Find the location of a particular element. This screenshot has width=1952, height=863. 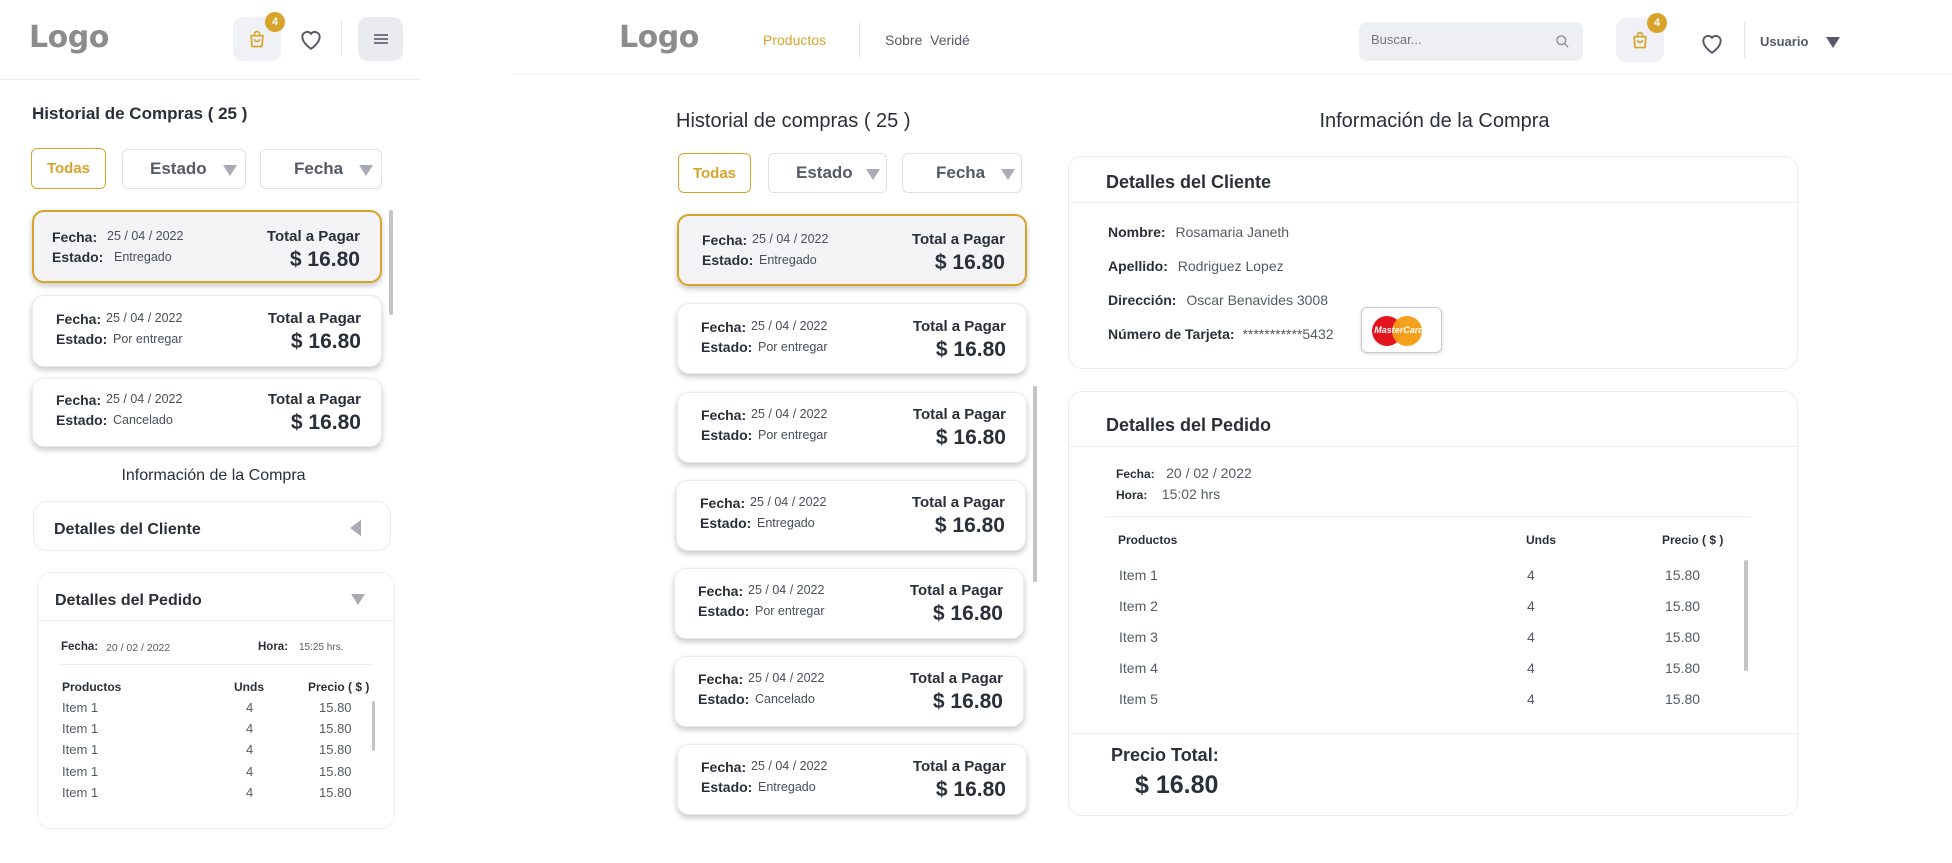

col-price-header: Precio ( $ ) is located at coordinates (1693, 540).